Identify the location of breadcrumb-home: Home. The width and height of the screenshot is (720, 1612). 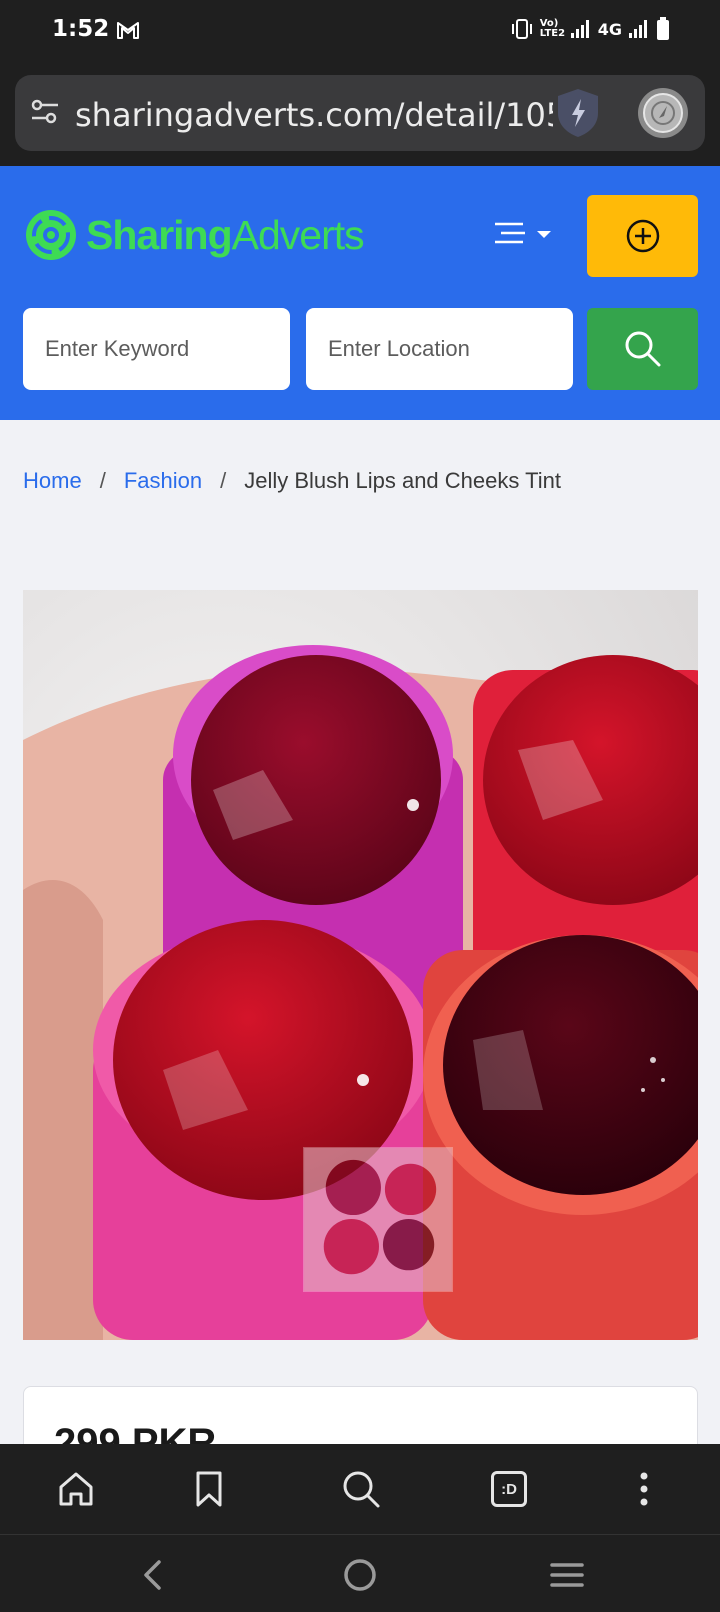
(52, 481).